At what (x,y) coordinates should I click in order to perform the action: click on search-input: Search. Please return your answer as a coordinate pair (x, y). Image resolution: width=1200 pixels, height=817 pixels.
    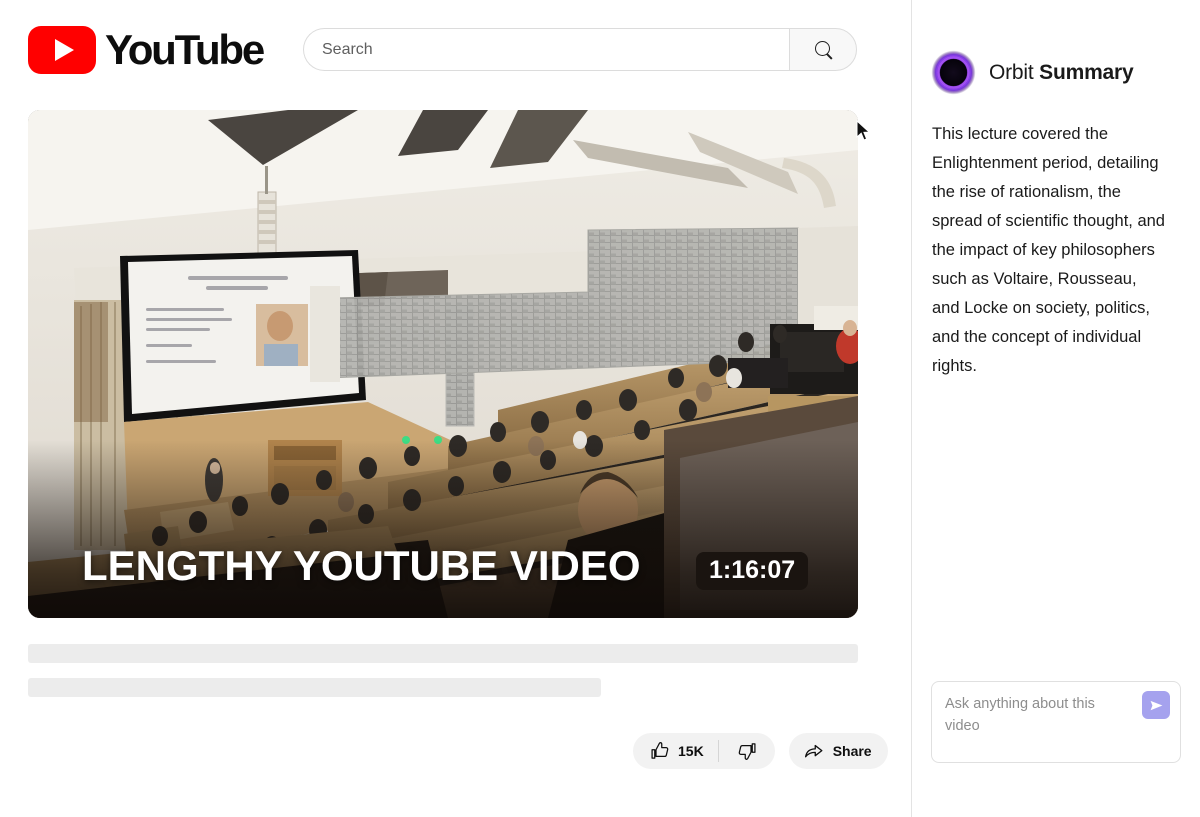
    Looking at the image, I should click on (546, 49).